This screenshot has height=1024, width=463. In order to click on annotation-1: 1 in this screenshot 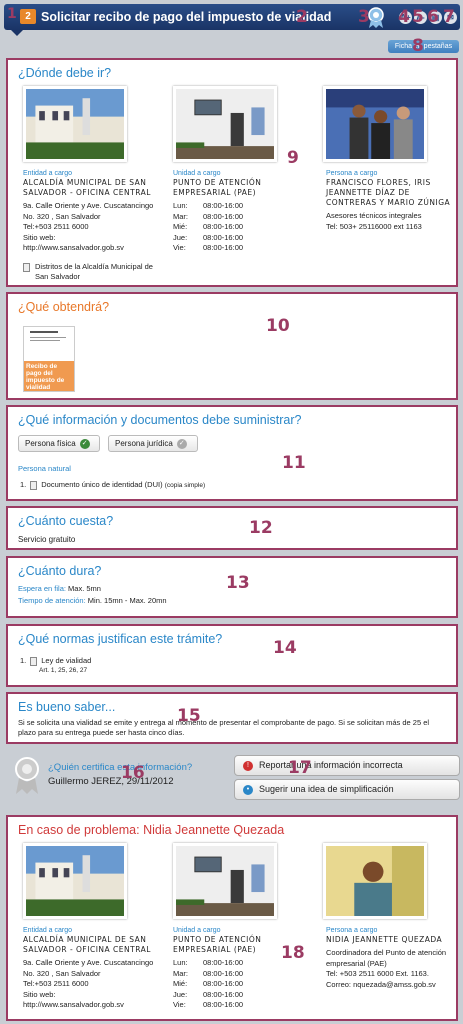, I will do `click(12, 14)`.